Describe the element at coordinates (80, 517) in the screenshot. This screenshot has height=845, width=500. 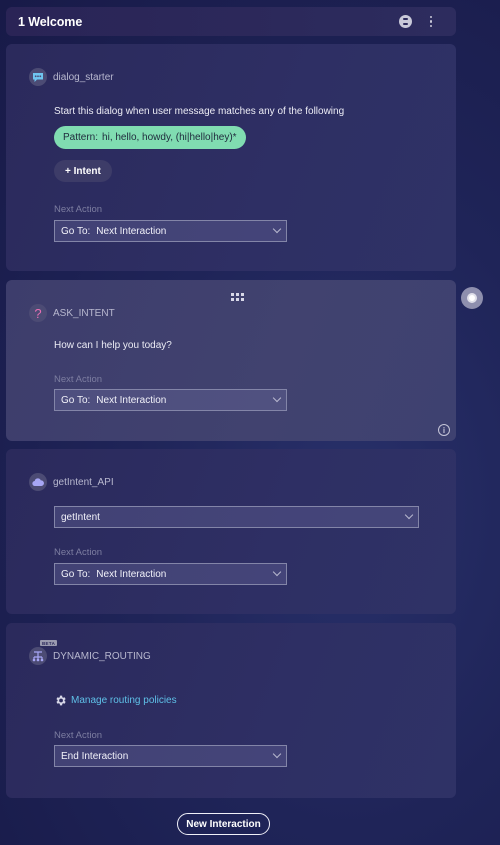
I see `api-select-value: getIntent` at that location.